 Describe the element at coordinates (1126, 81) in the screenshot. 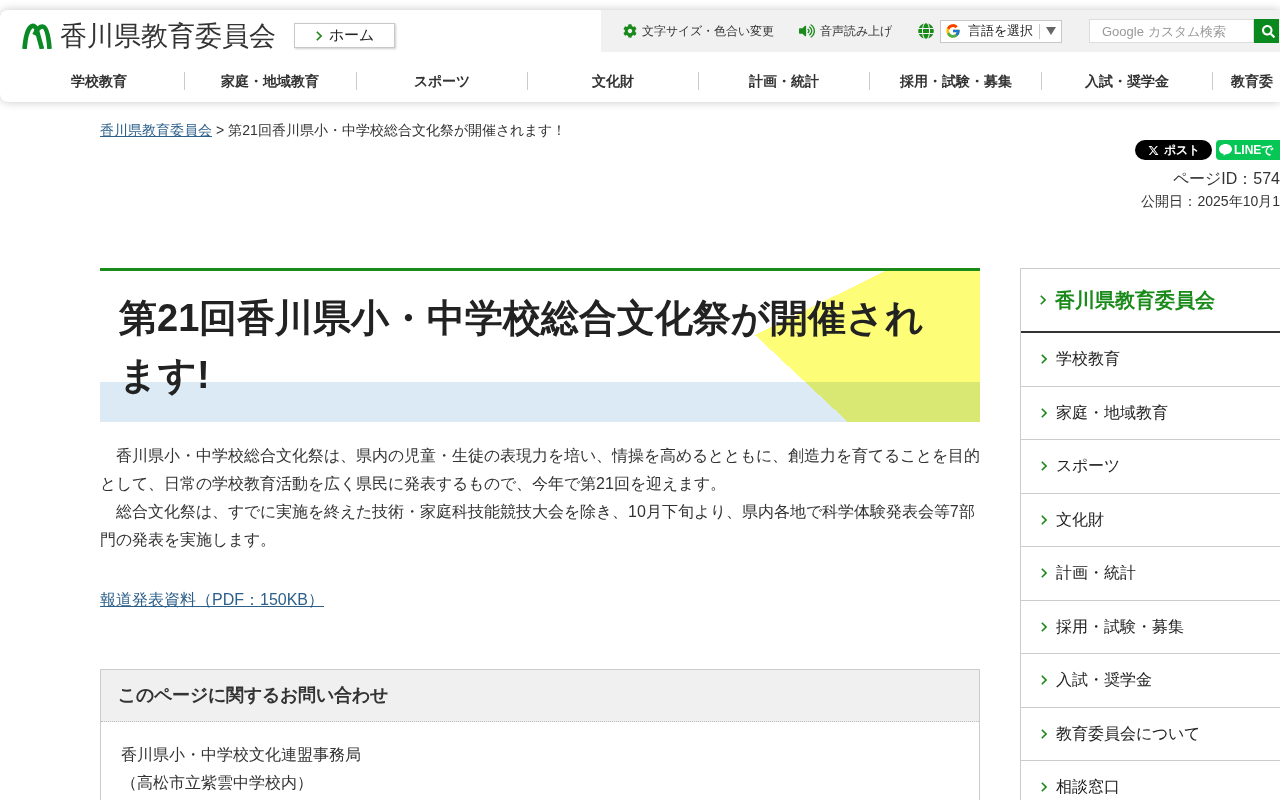

I see `nav-link: 入試・奨学金` at that location.